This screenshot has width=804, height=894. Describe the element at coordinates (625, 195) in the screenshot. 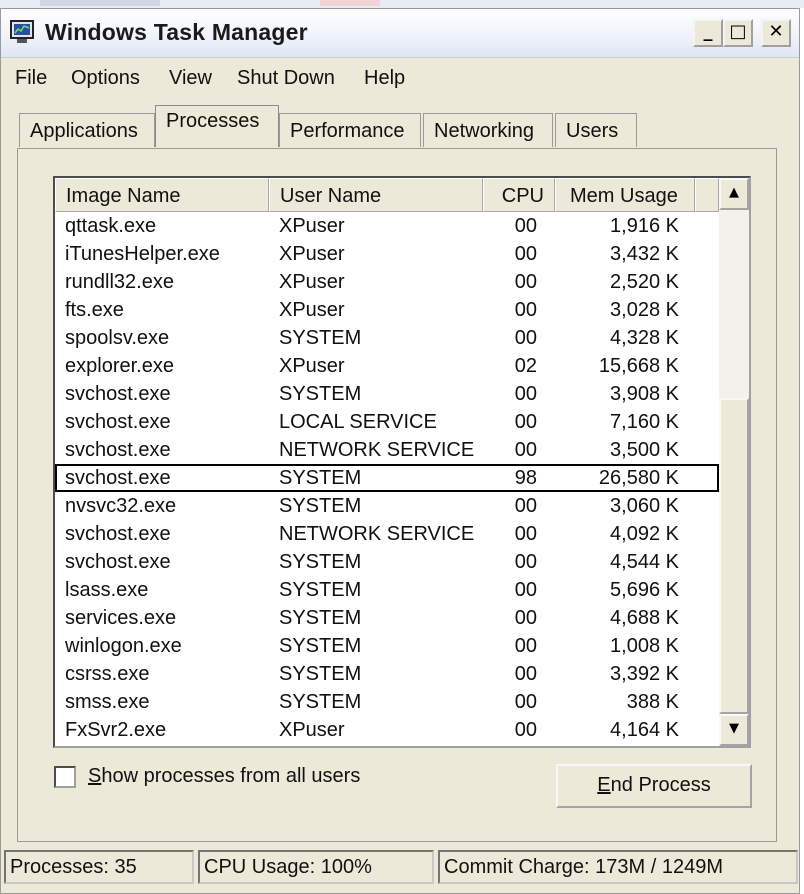

I see `column-header-mem-usage: Mem Usage` at that location.